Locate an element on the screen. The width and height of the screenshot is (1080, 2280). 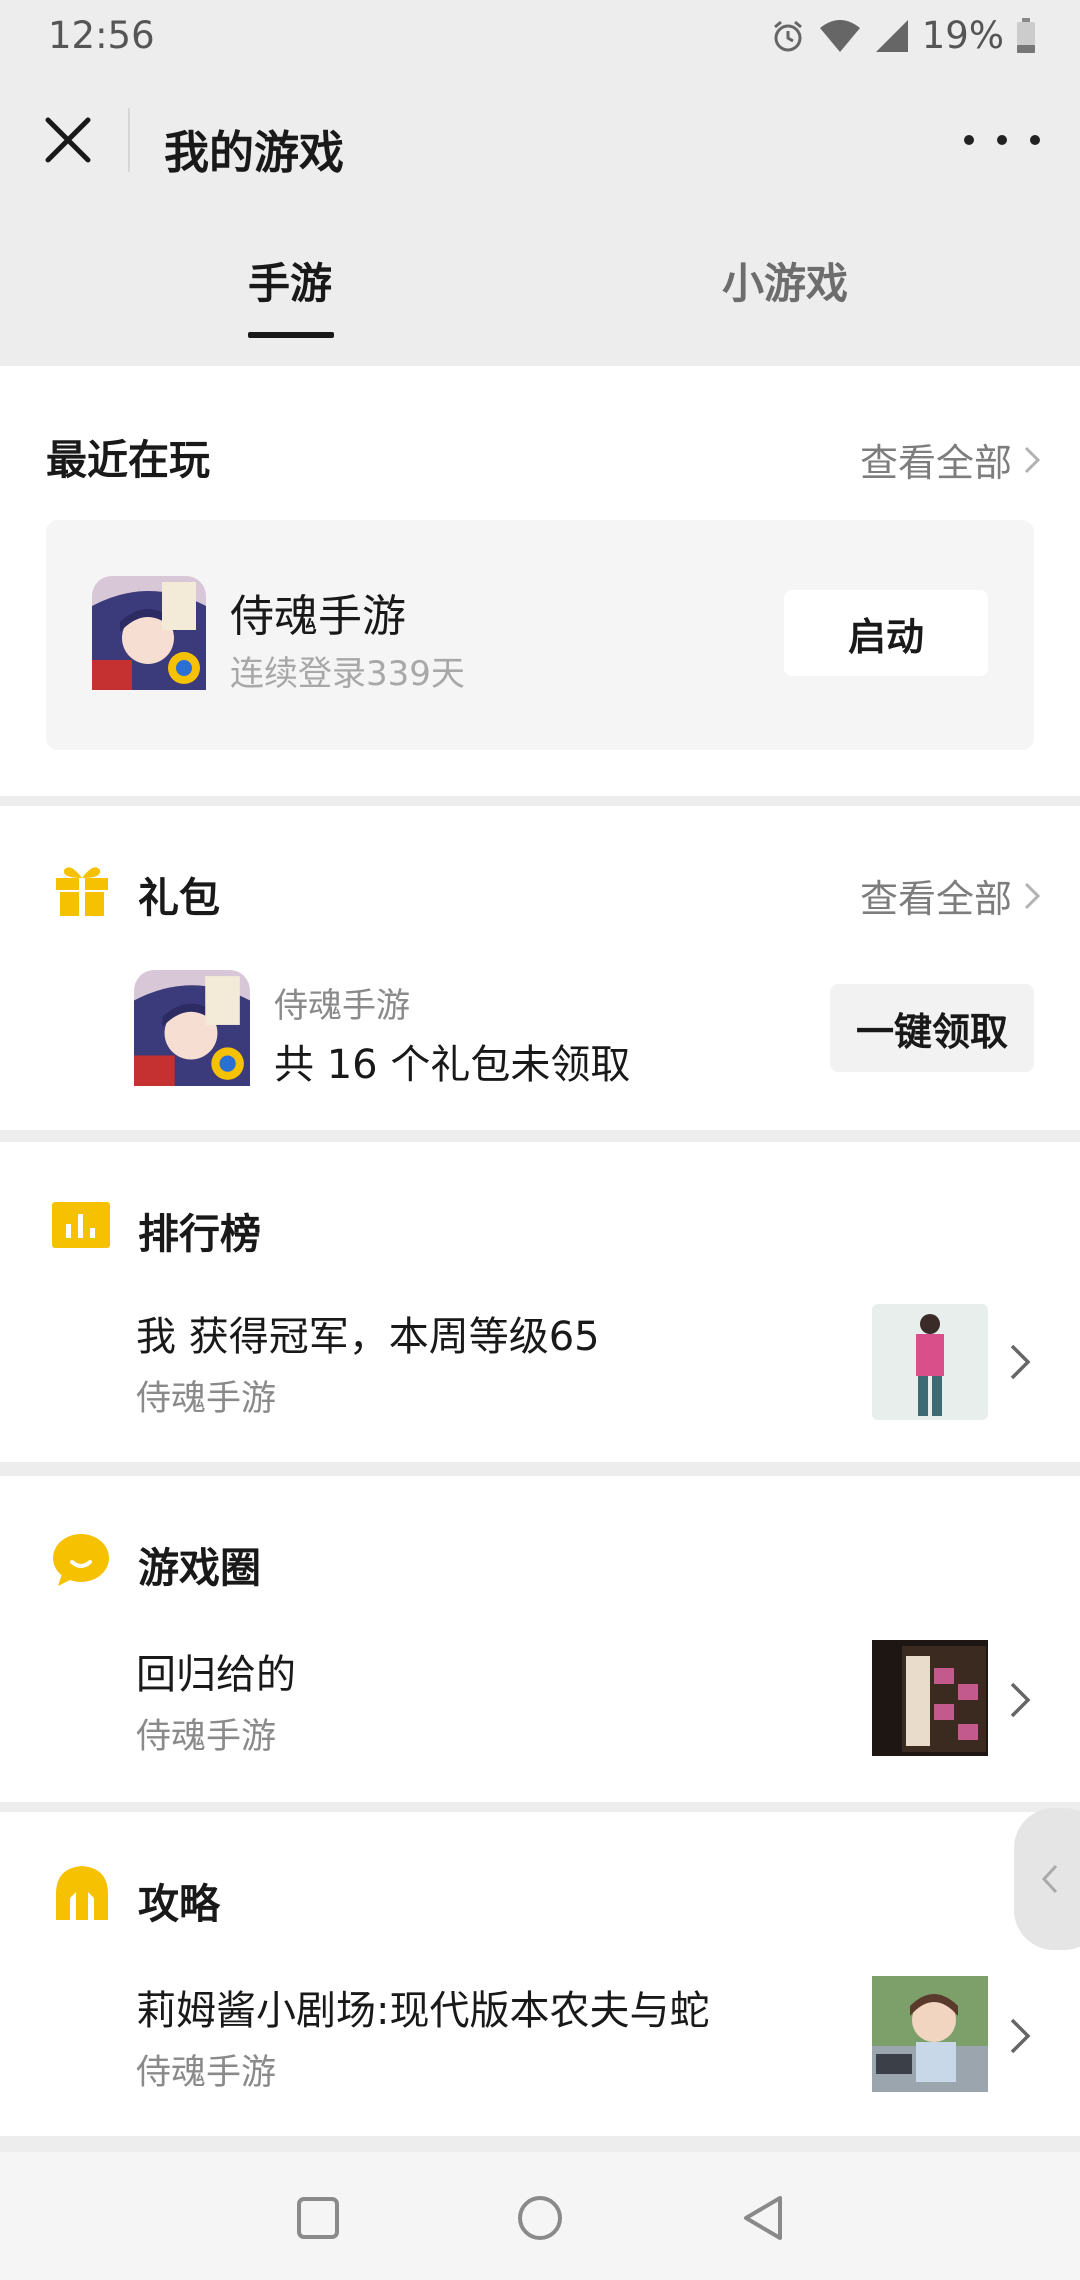
close-button is located at coordinates (68, 140).